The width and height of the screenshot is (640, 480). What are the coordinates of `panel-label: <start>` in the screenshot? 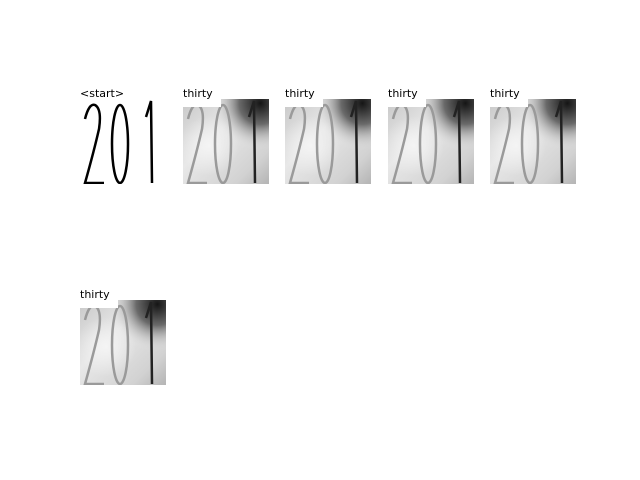 It's located at (103, 93).